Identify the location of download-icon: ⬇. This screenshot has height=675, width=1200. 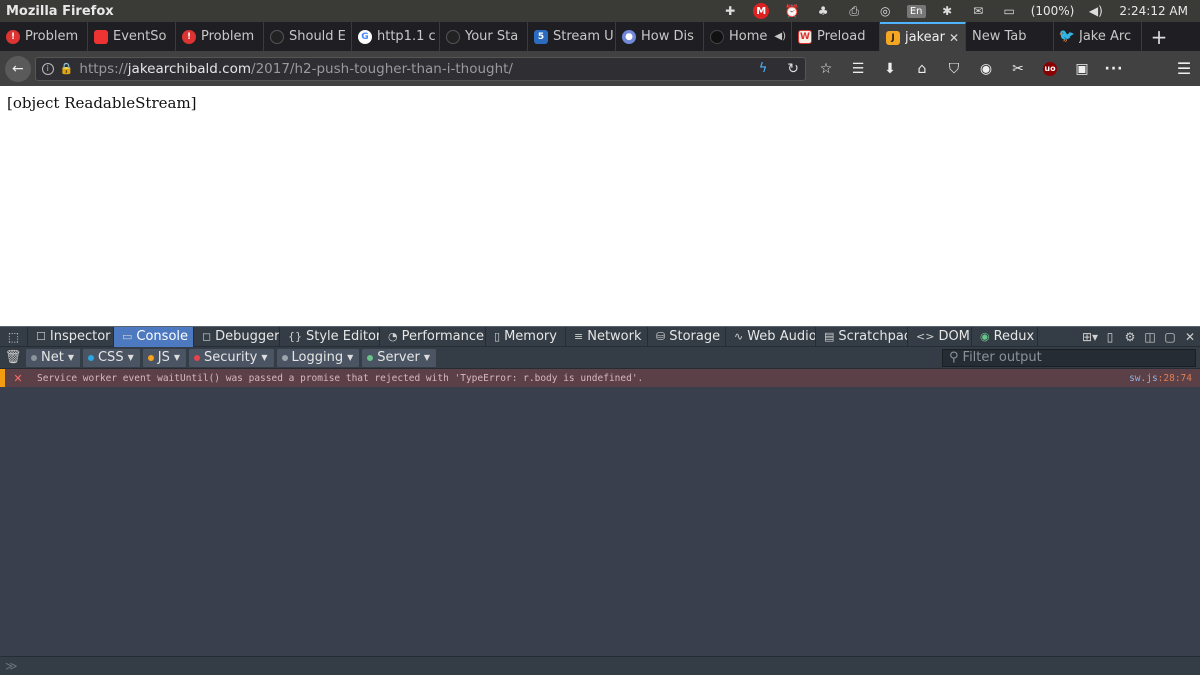
(890, 69).